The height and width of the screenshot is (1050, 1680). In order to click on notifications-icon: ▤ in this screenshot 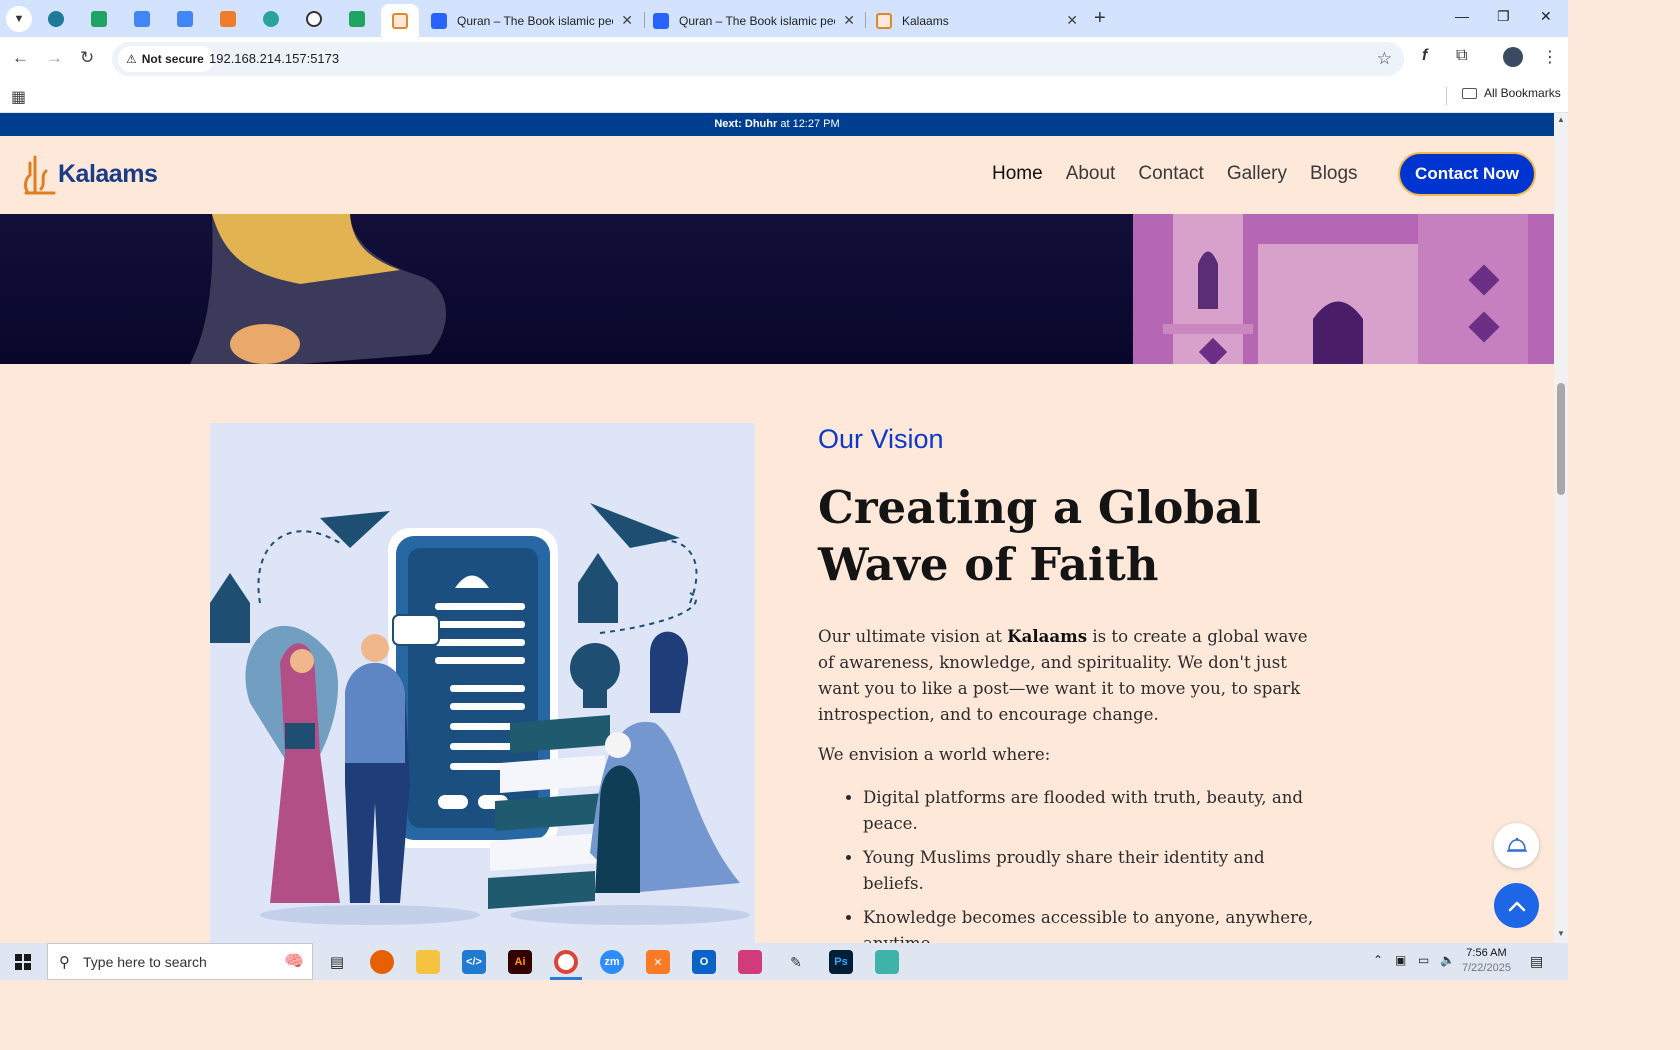, I will do `click(1536, 961)`.